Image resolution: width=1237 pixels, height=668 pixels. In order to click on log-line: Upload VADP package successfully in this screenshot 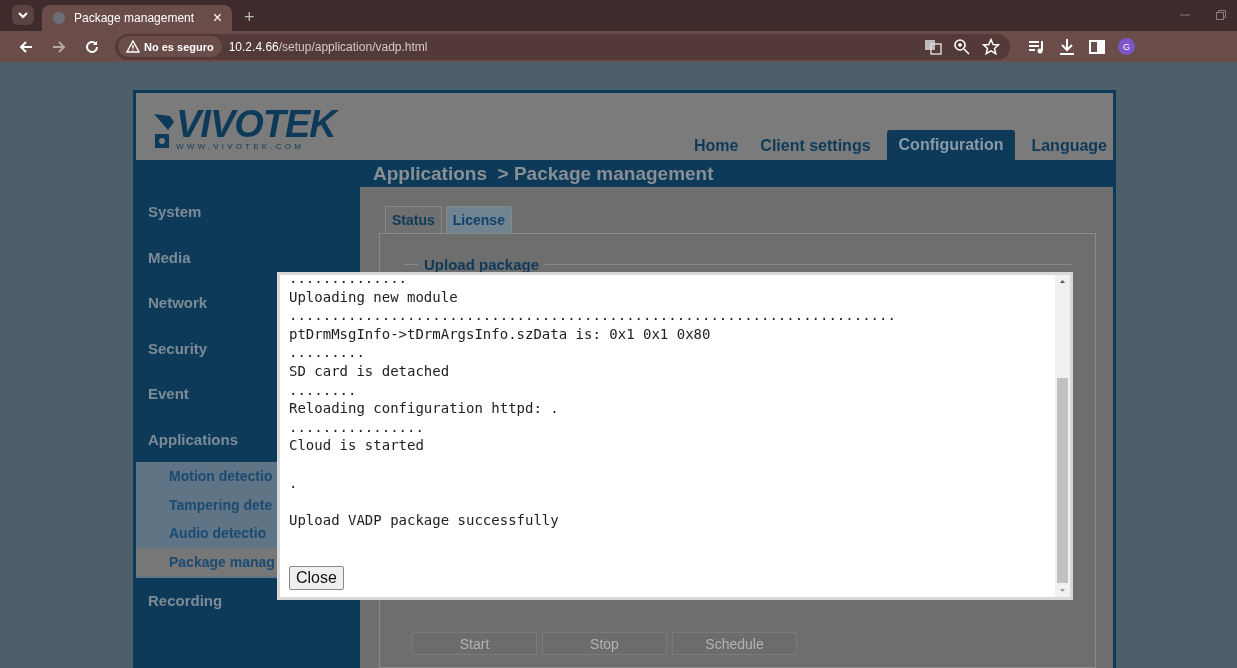, I will do `click(424, 520)`.